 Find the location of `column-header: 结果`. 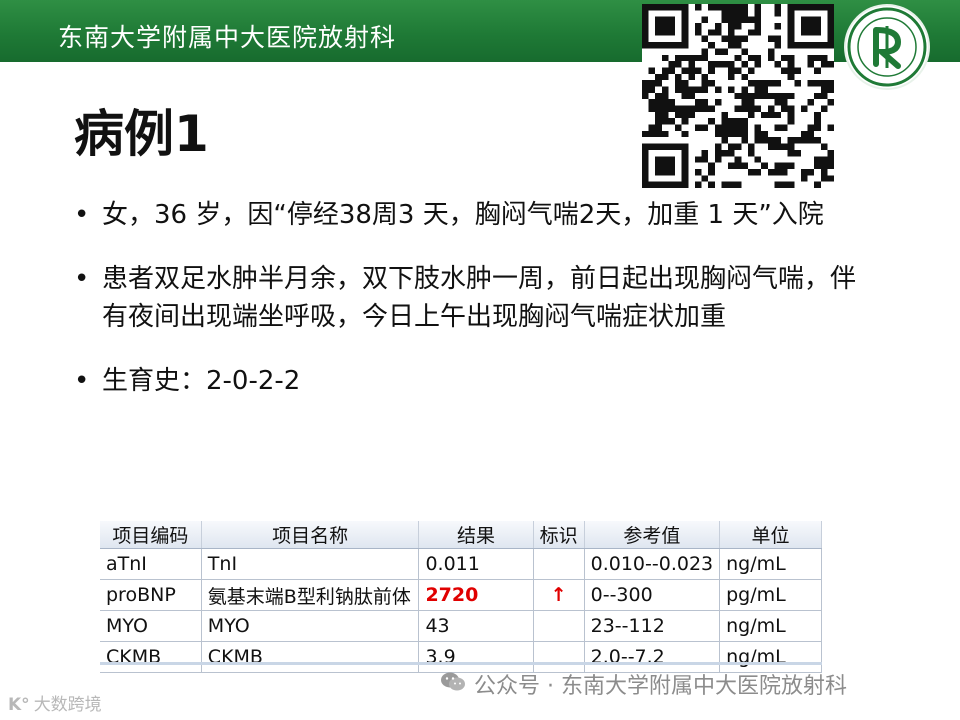

column-header: 结果 is located at coordinates (476, 535).